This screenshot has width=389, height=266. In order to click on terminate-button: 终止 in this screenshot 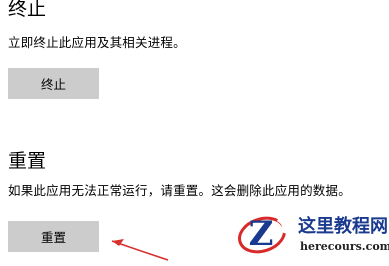, I will do `click(53, 83)`.